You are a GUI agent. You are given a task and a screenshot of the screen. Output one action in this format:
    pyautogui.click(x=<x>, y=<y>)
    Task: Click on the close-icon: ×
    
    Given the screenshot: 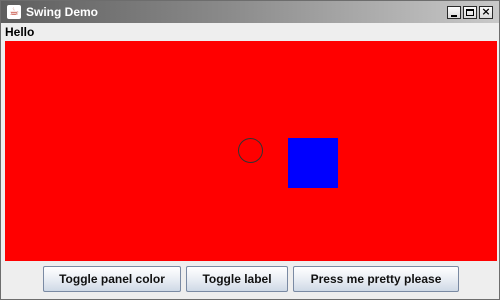 What is the action you would take?
    pyautogui.click(x=486, y=11)
    